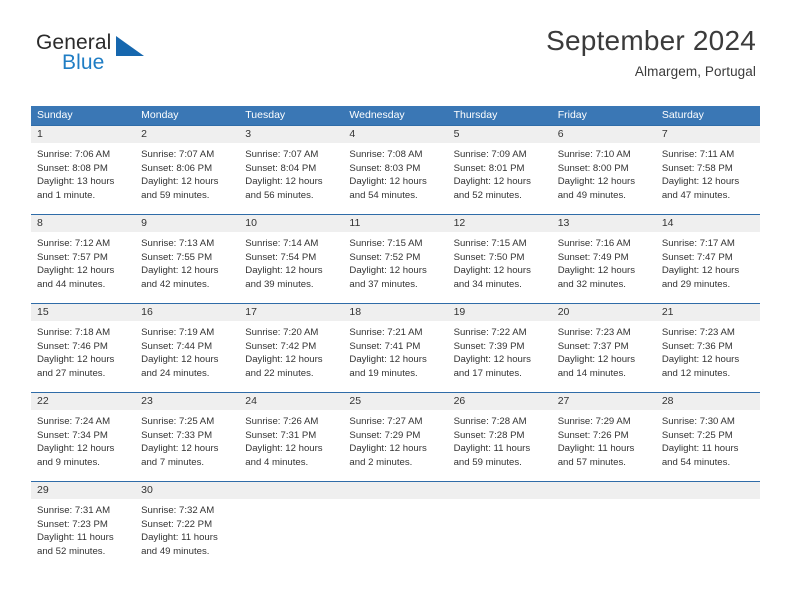 This screenshot has height=612, width=792. Describe the element at coordinates (696, 195) in the screenshot. I see `daylight-text-line2: and 47 minutes.` at that location.